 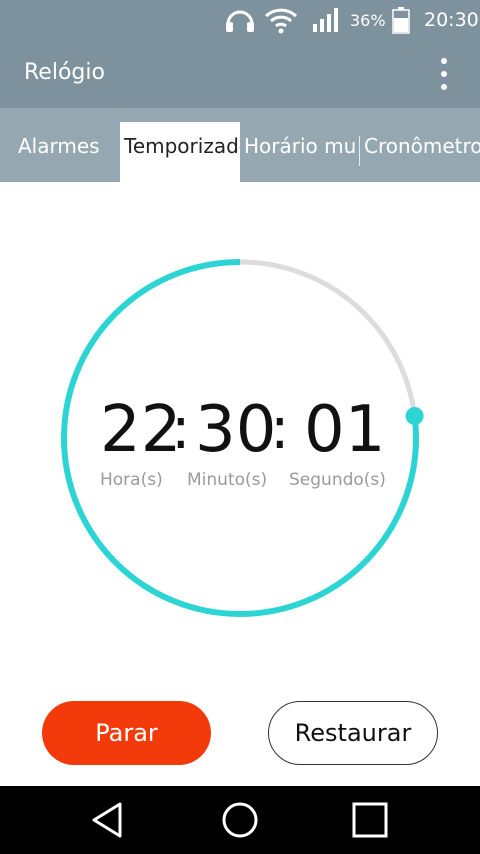 I want to click on signal-icon, so click(x=328, y=20).